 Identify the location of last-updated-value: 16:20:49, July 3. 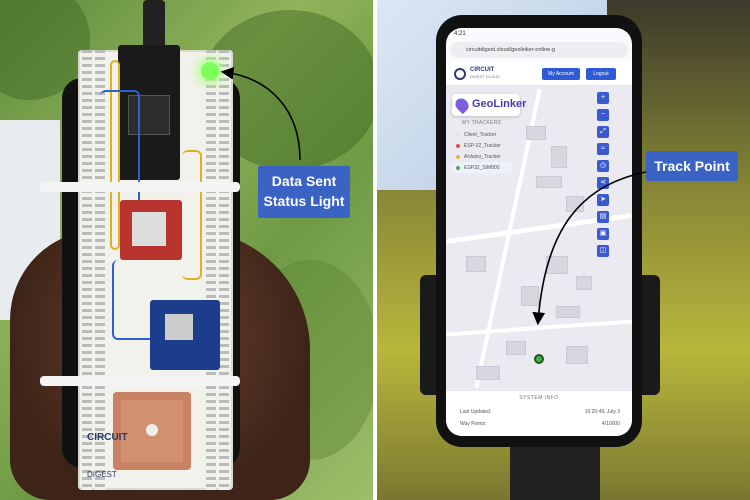
(602, 412).